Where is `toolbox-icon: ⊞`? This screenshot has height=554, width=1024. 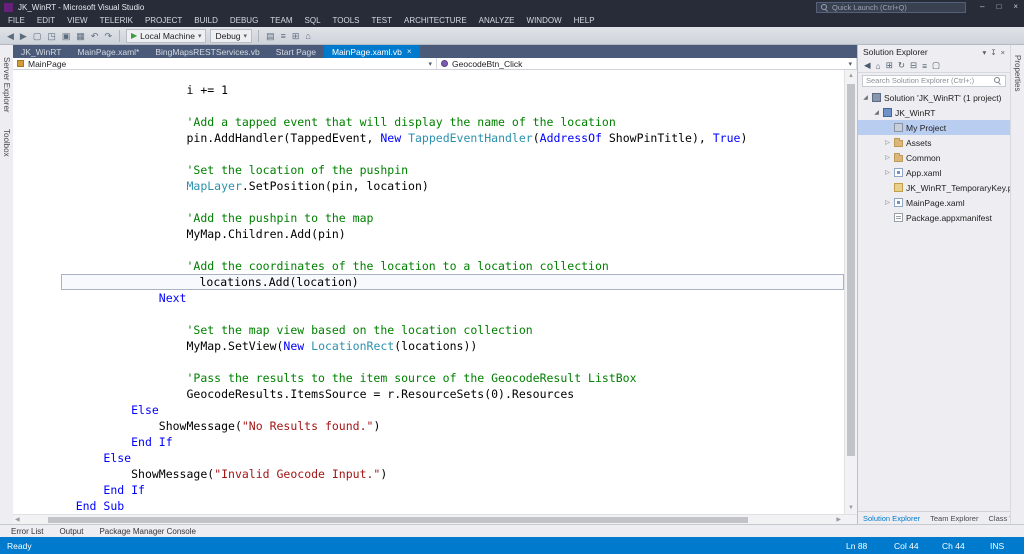 toolbox-icon: ⊞ is located at coordinates (296, 36).